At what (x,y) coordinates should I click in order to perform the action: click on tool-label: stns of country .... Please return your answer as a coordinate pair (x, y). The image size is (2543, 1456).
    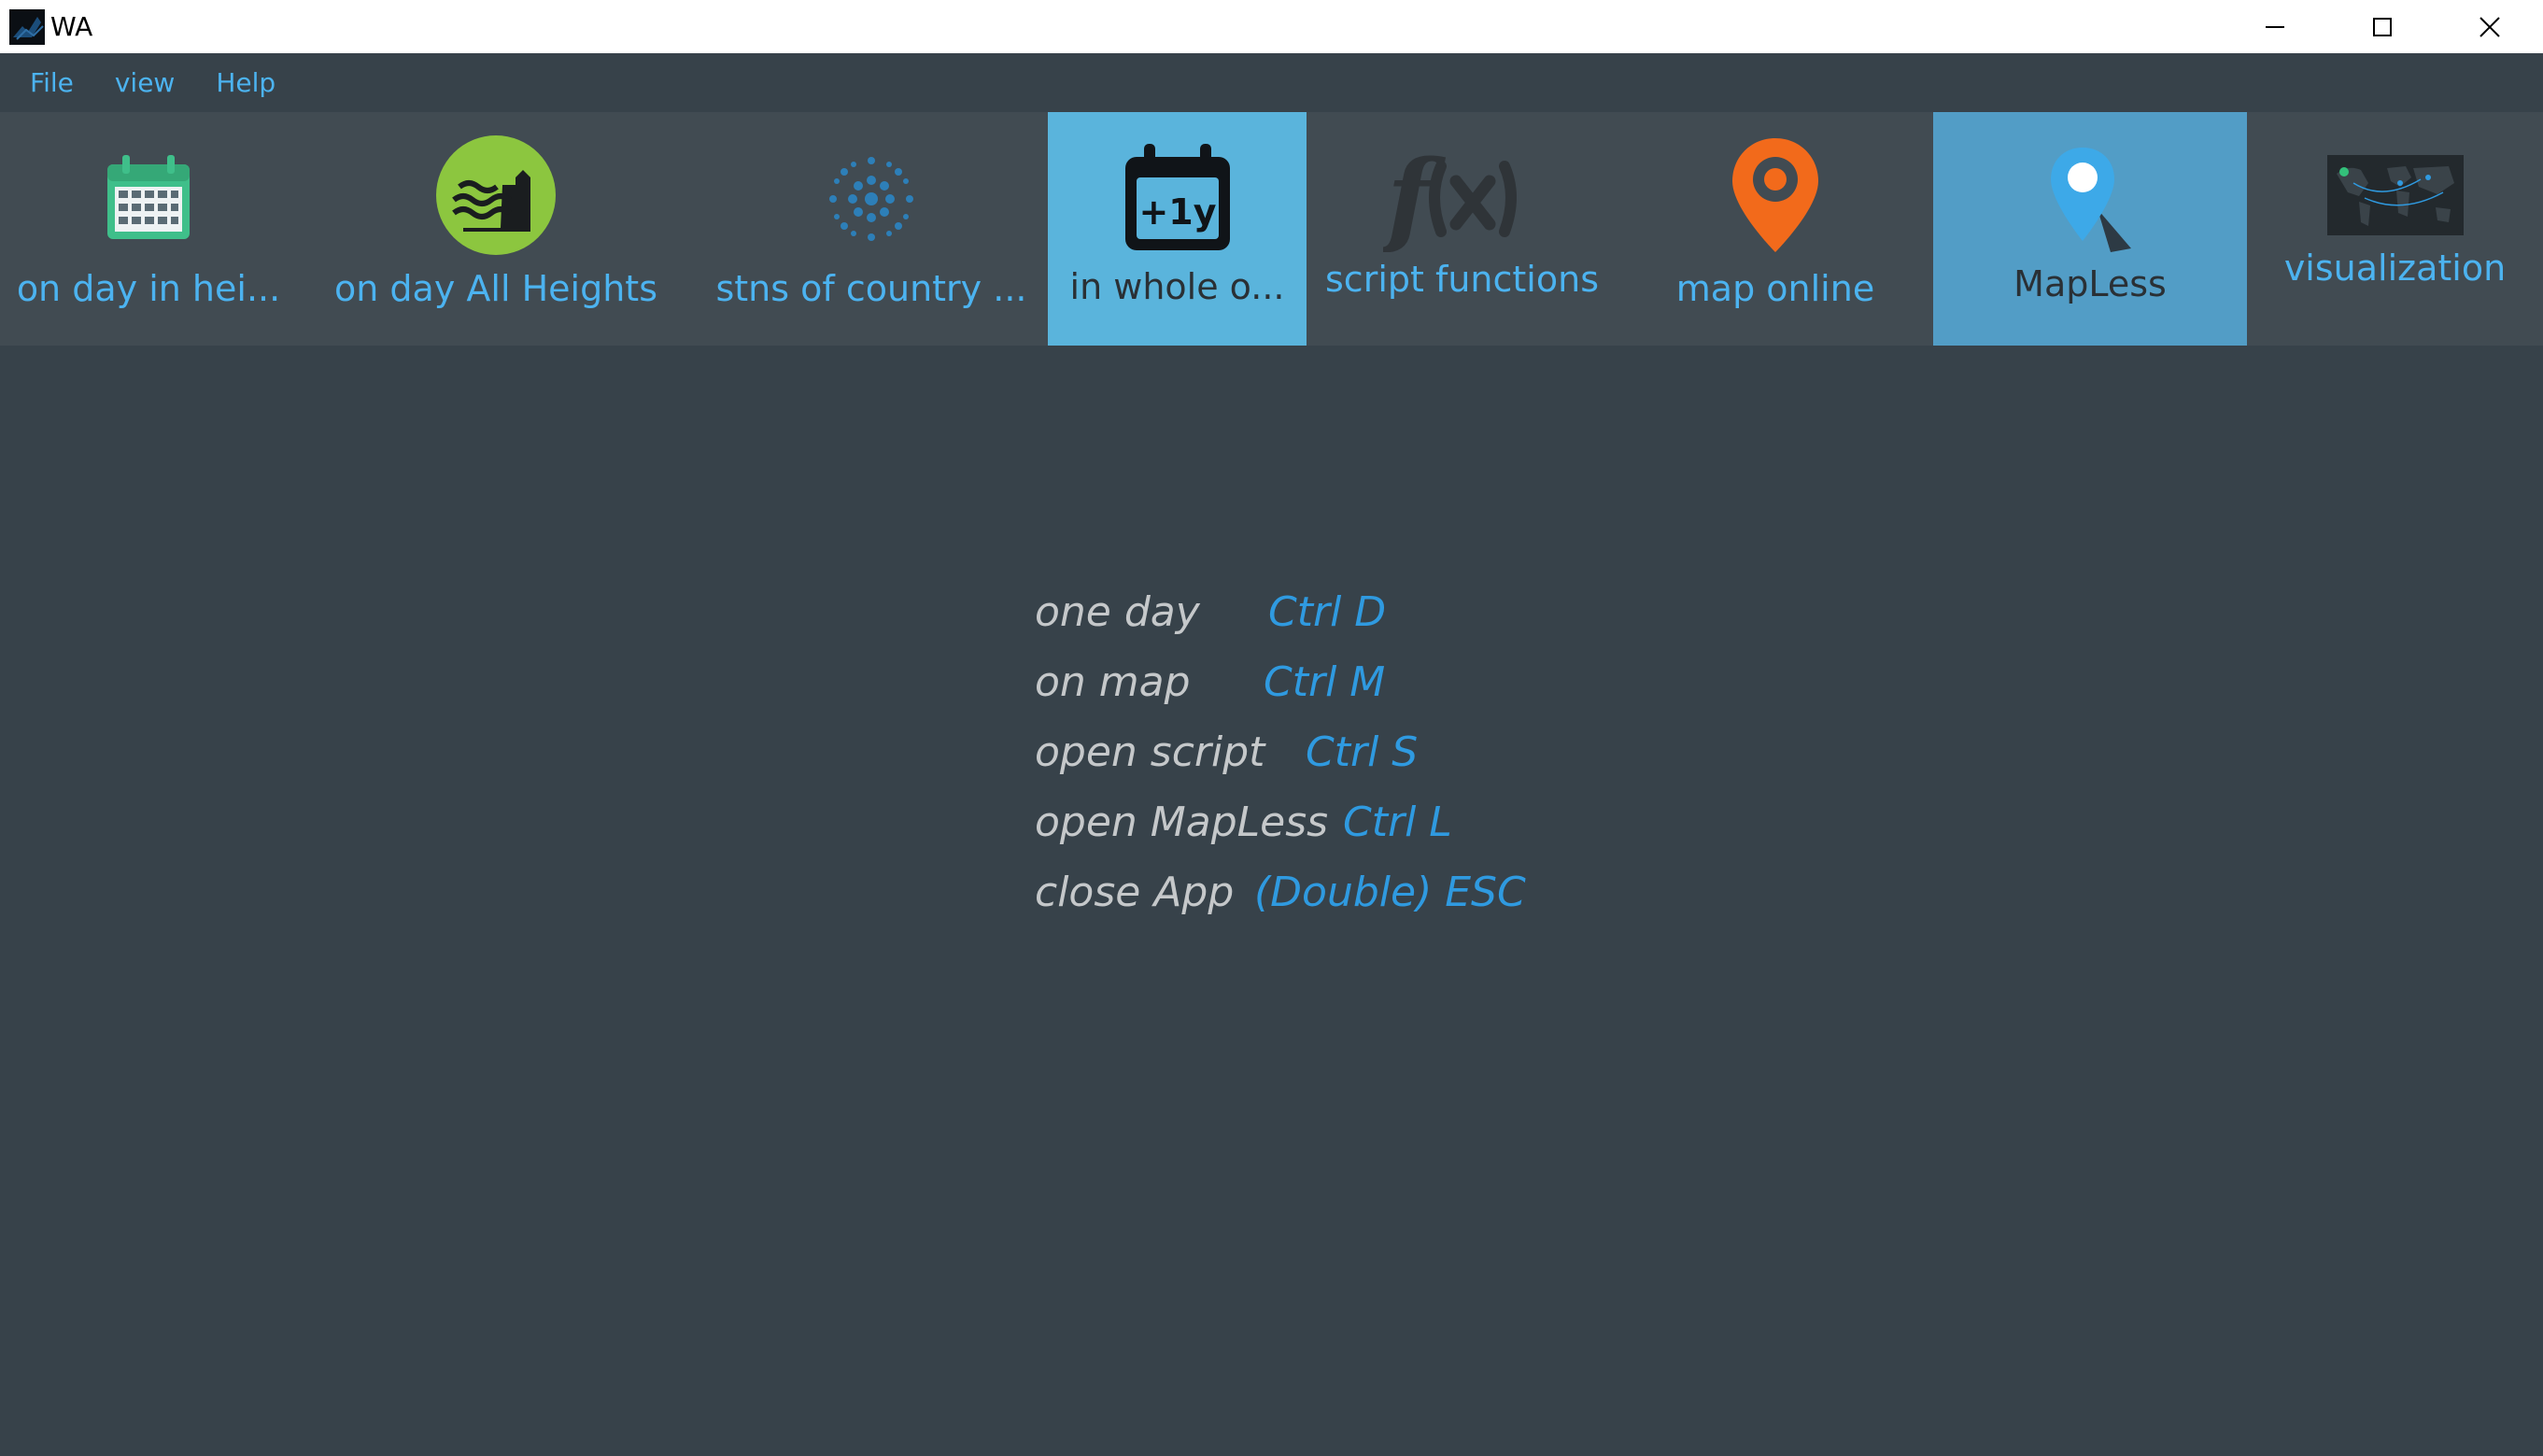
    Looking at the image, I should click on (871, 288).